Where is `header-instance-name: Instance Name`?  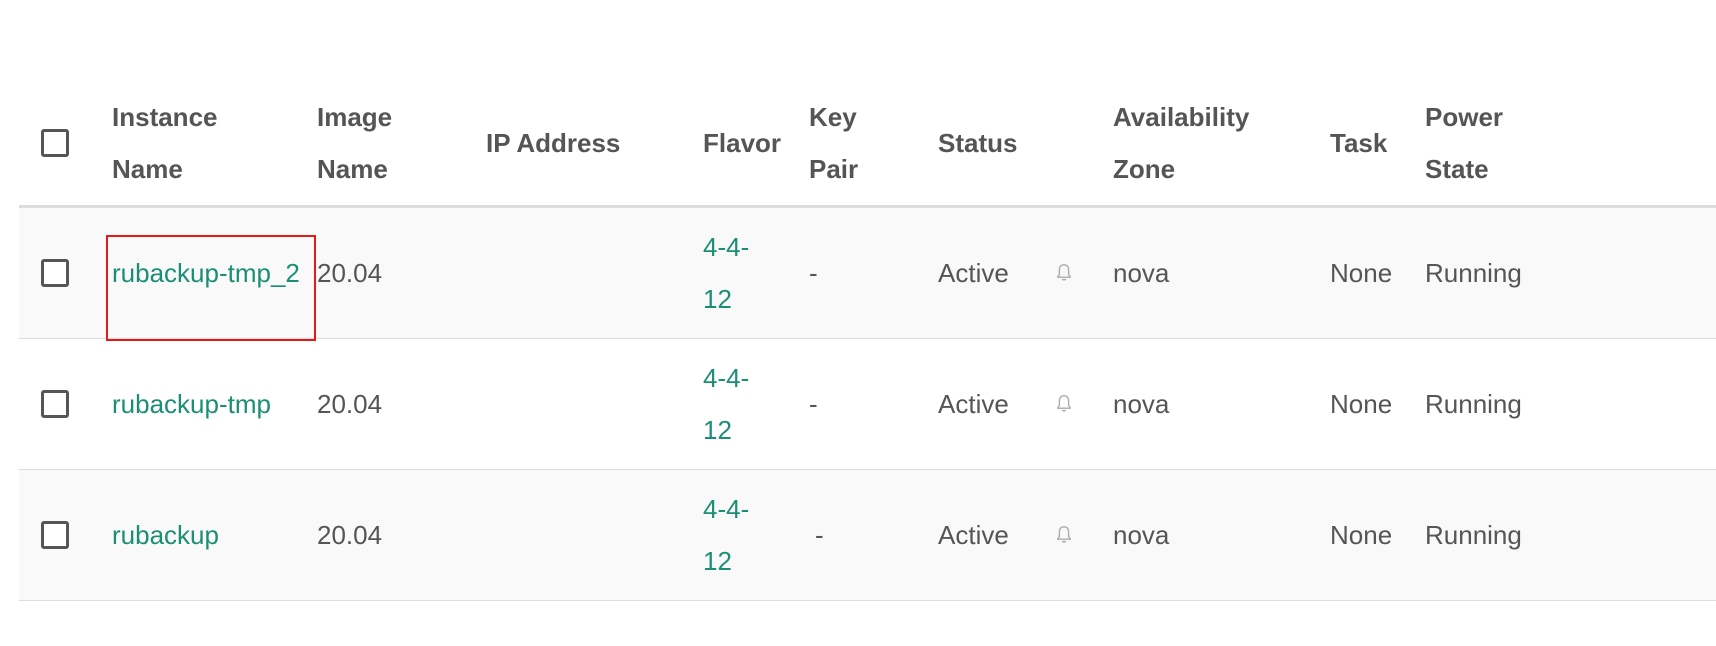
header-instance-name: Instance Name is located at coordinates (187, 142).